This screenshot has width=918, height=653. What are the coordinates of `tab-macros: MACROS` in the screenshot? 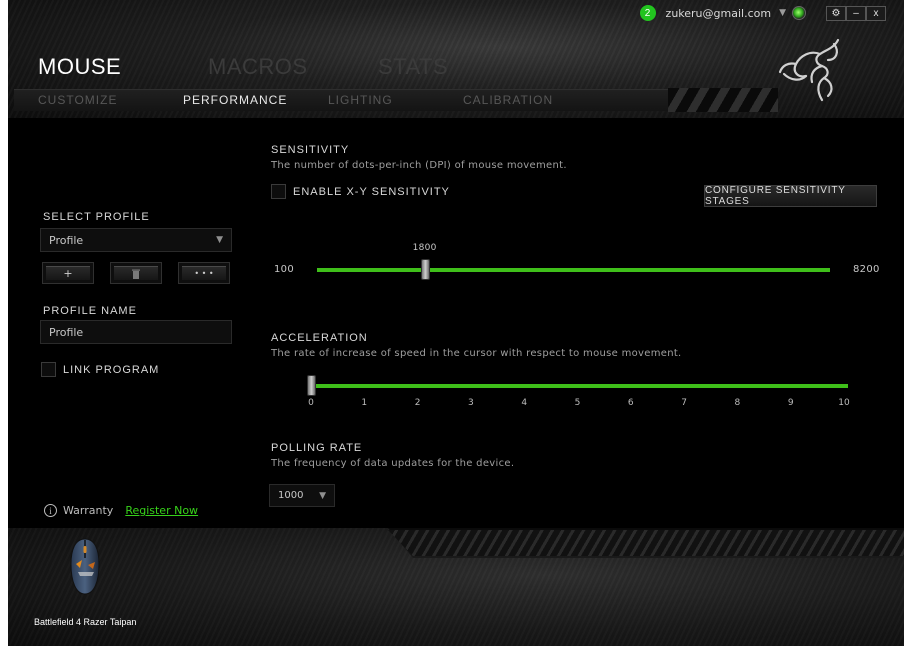 It's located at (293, 67).